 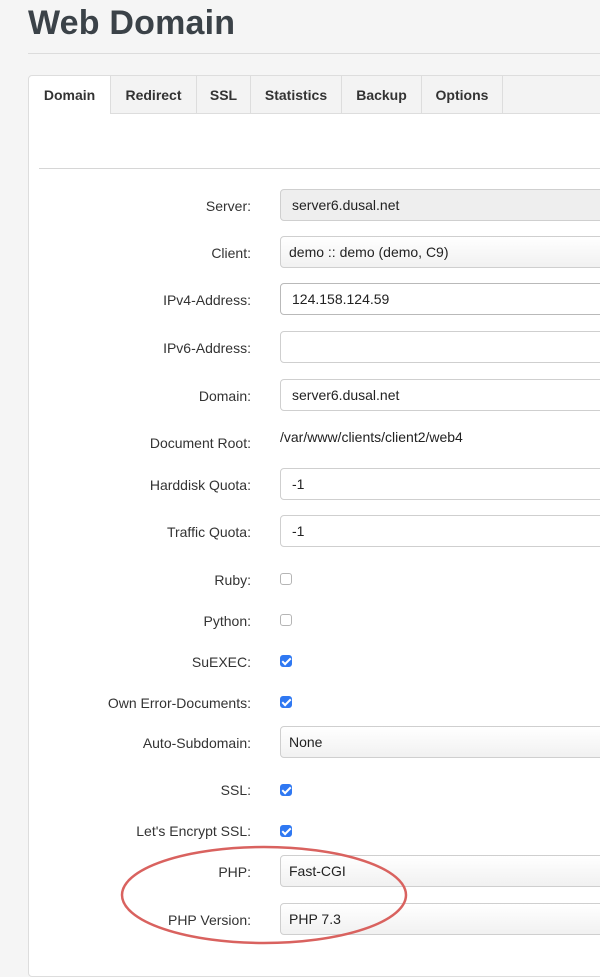 I want to click on python-label: Python:, so click(x=227, y=621).